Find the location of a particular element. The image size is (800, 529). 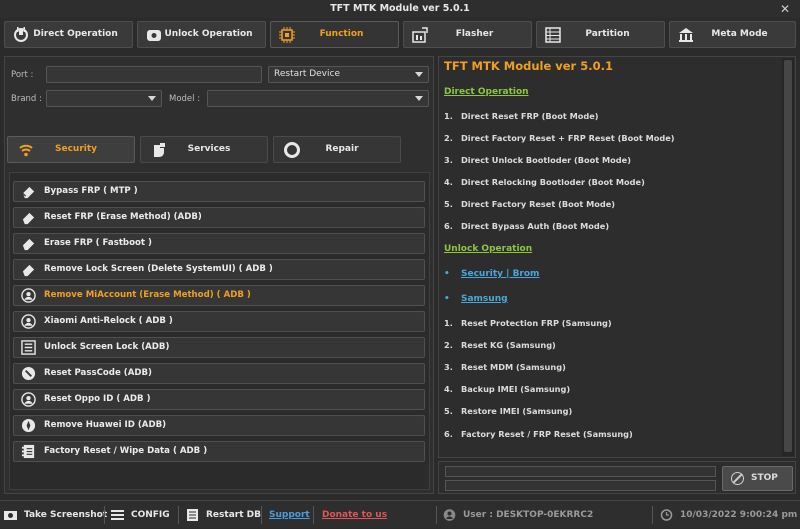

fn-label: Reset PassCode (ADB) is located at coordinates (98, 373).